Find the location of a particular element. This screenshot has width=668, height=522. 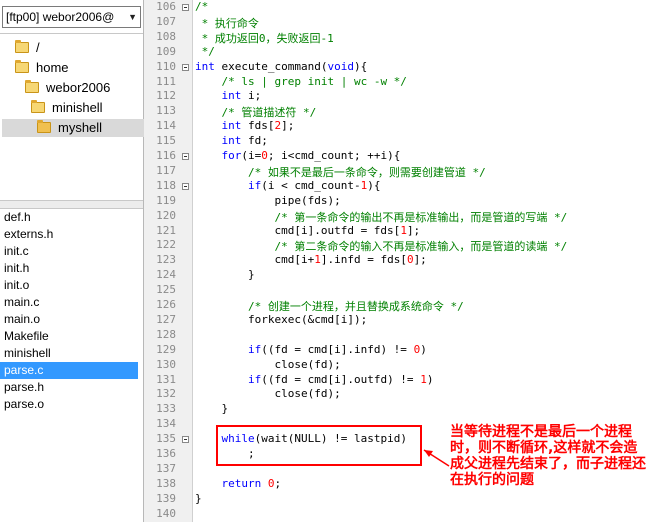

file-item: init.c is located at coordinates (71, 251).